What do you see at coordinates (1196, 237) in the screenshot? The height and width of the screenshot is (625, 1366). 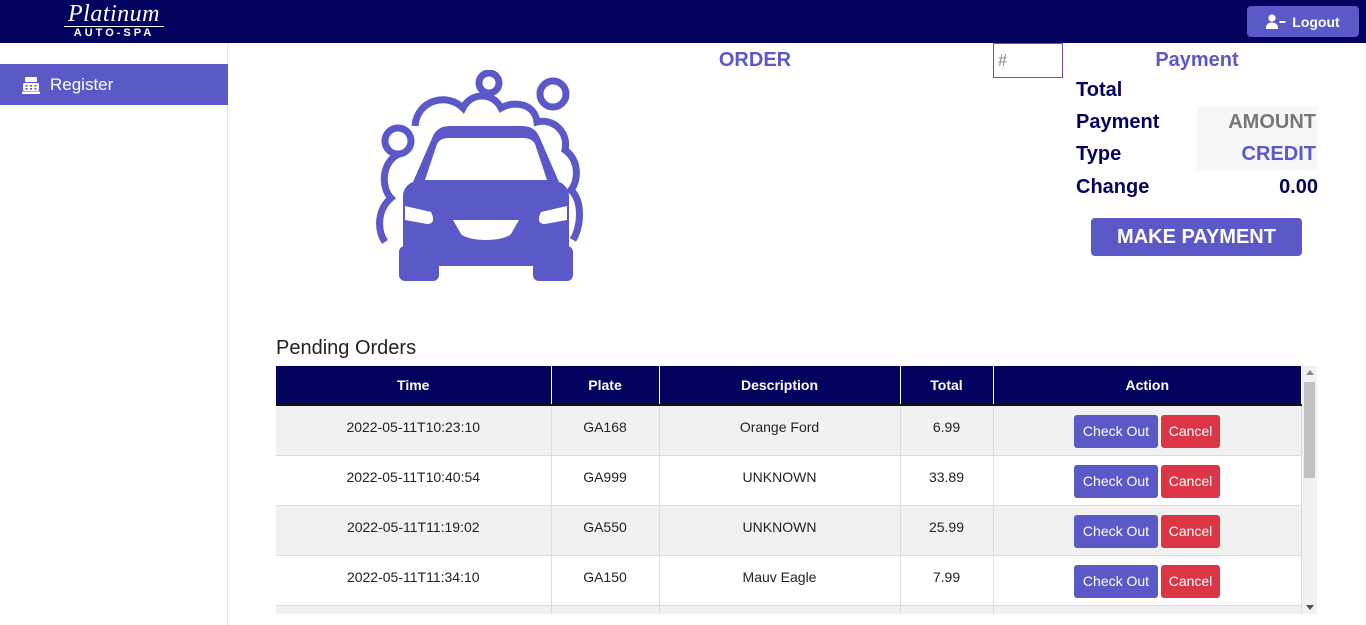 I see `make-payment-button: MAKE PAYMENT` at bounding box center [1196, 237].